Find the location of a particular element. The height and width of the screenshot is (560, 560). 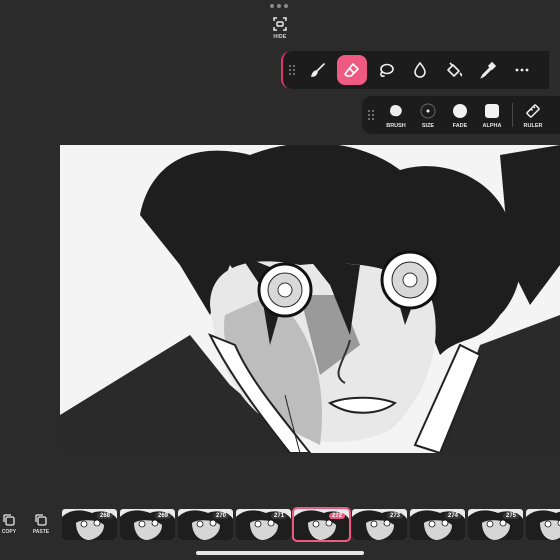

frame-thumbnail: 276 is located at coordinates (543, 524).